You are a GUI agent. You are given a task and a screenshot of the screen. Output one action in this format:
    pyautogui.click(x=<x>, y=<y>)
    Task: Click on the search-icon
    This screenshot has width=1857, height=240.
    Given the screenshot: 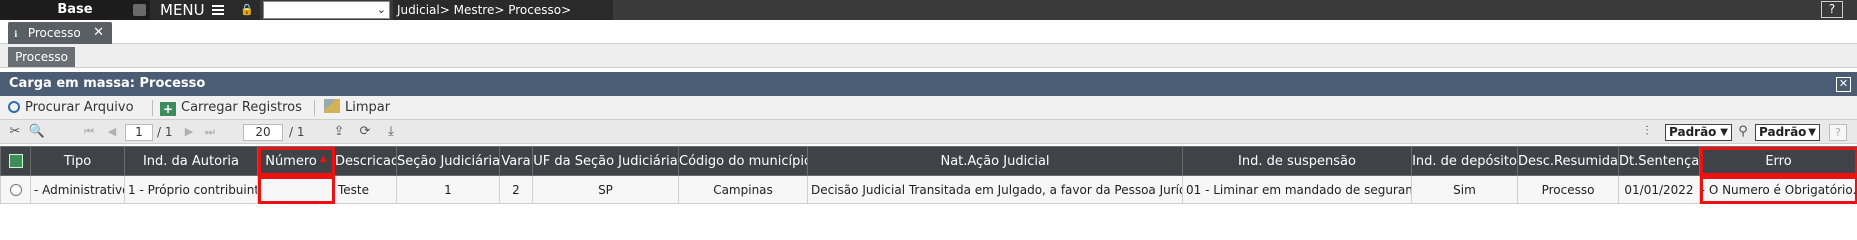 What is the action you would take?
    pyautogui.click(x=14, y=107)
    